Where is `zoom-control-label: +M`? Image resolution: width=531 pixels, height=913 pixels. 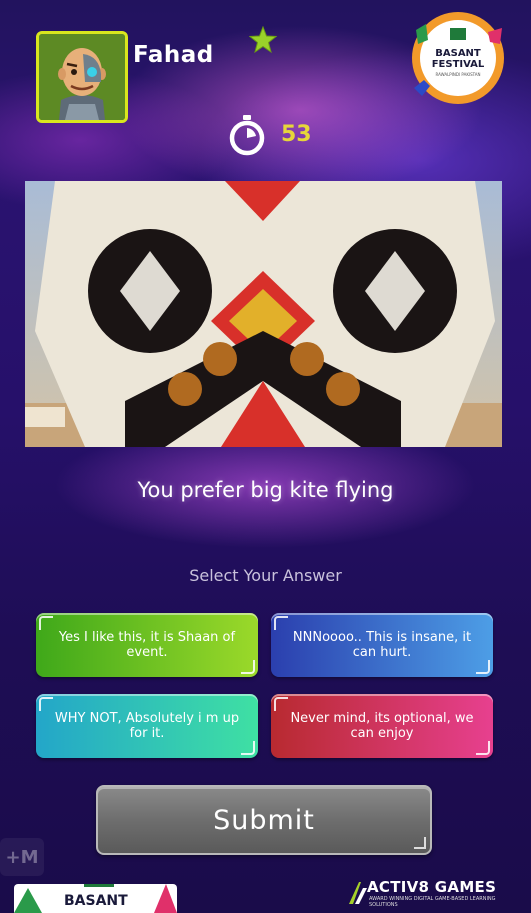
zoom-control-label: +M is located at coordinates (22, 857).